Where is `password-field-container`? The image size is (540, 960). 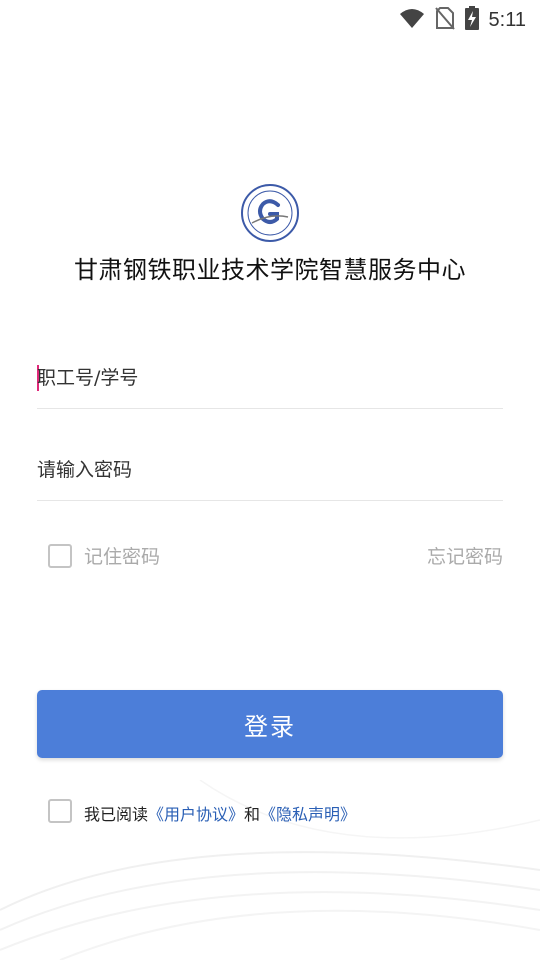
password-field-container is located at coordinates (270, 470).